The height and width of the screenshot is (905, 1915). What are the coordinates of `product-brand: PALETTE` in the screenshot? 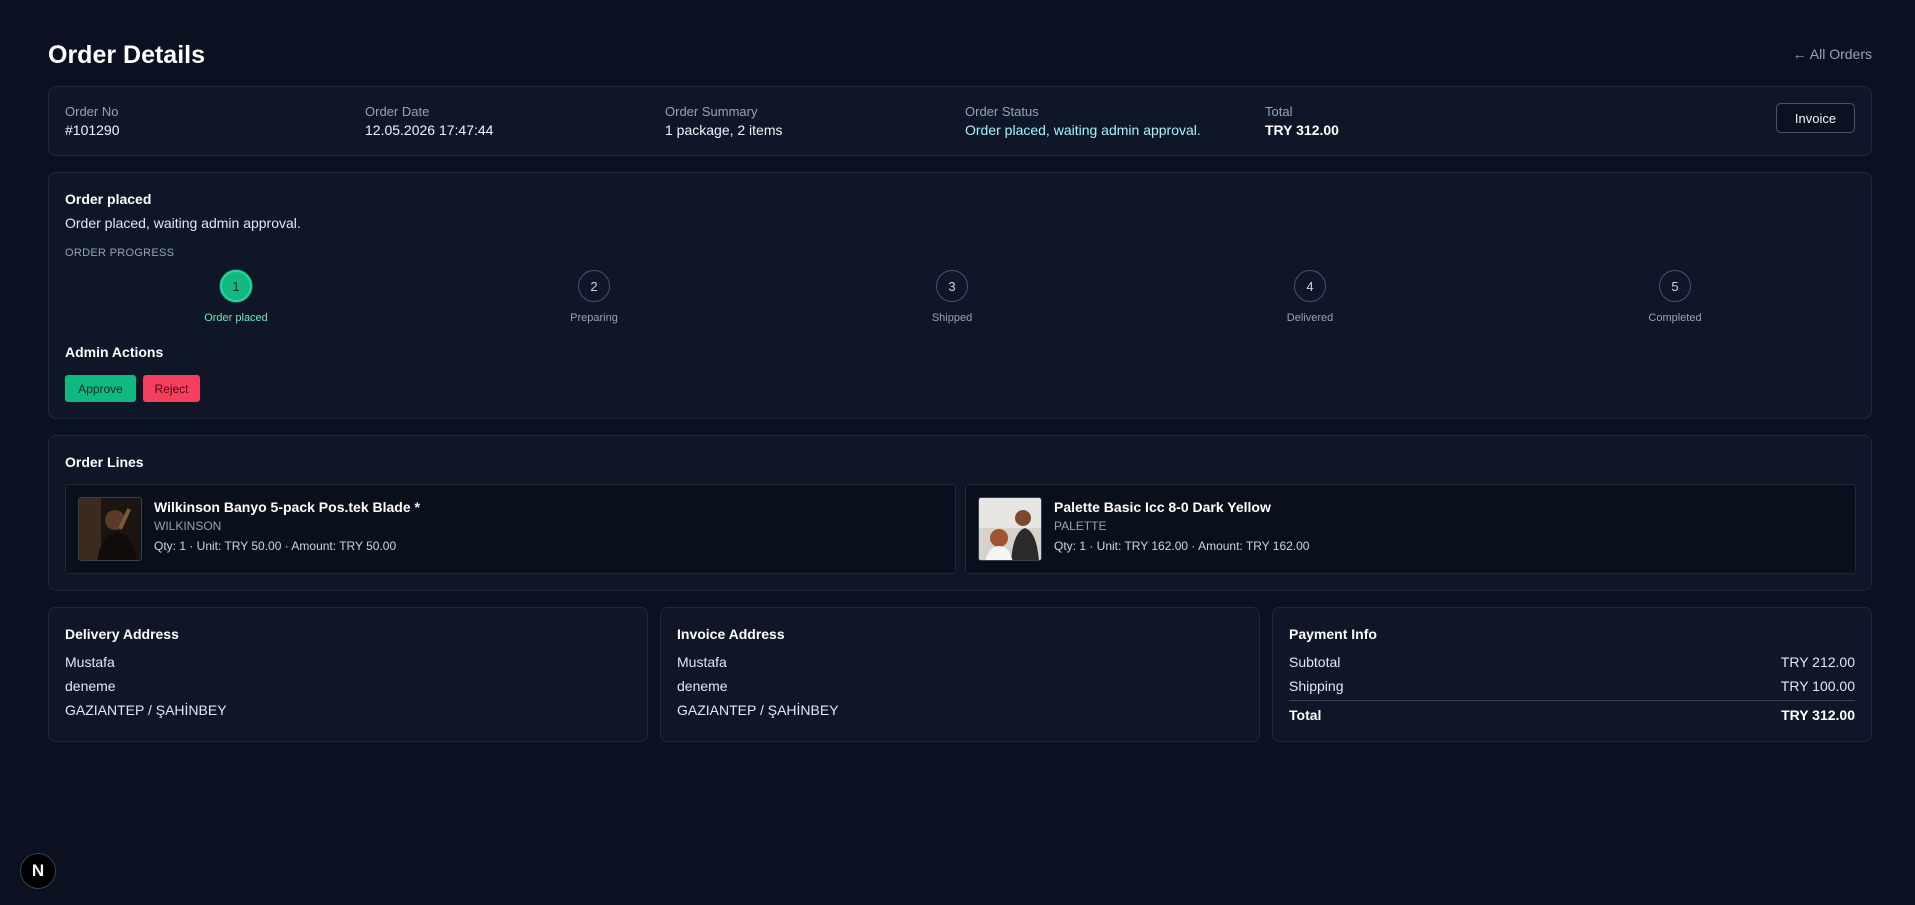 It's located at (1080, 526).